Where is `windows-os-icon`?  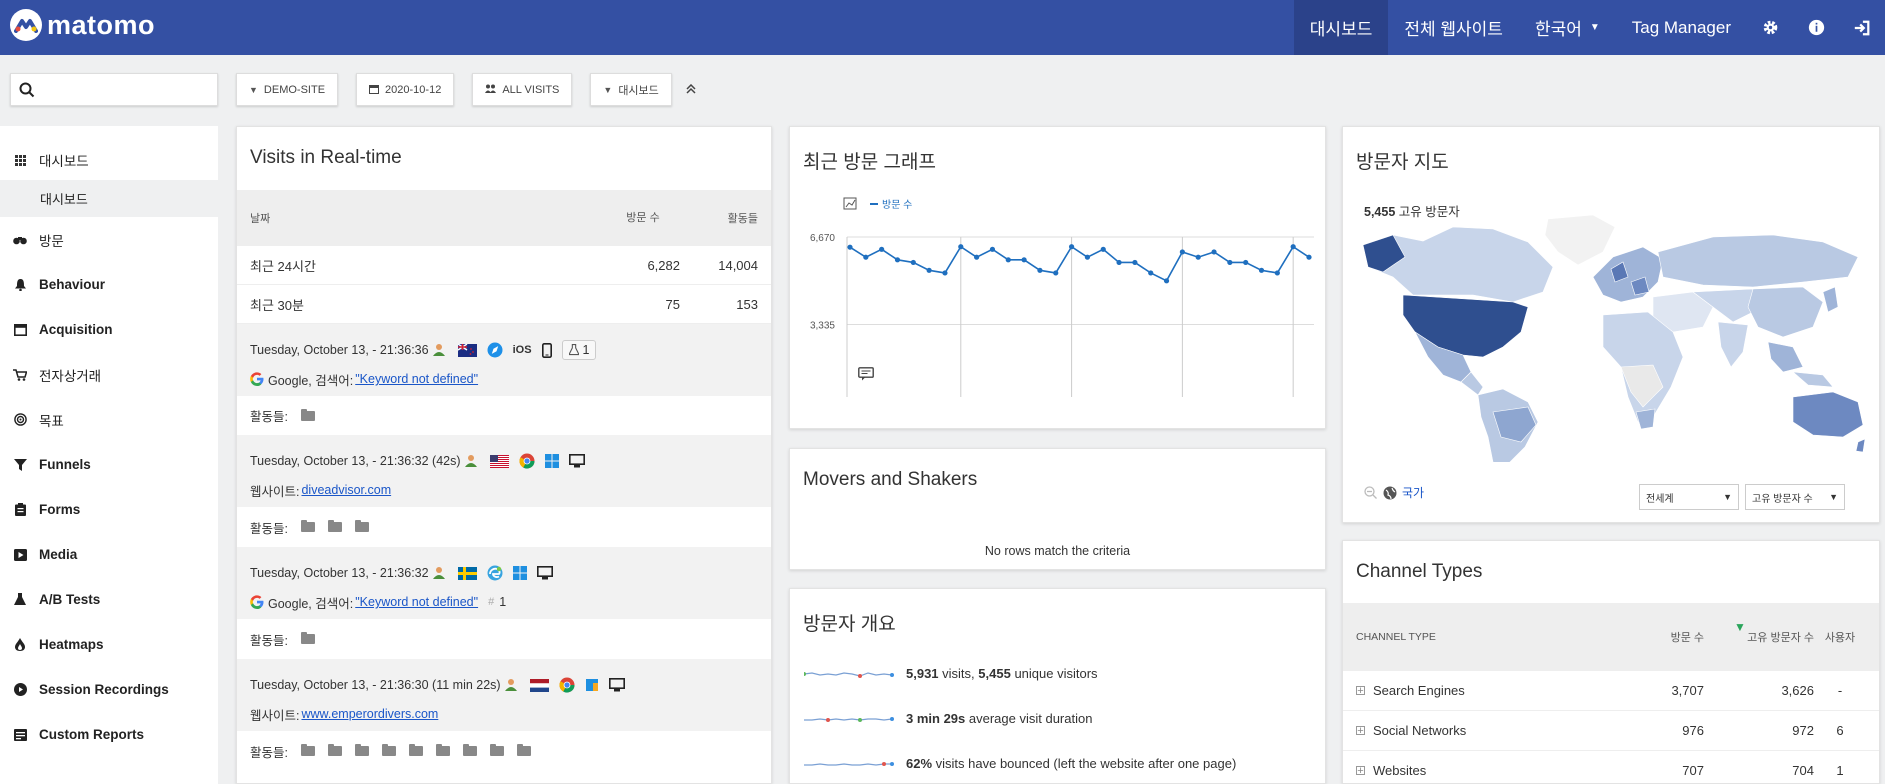
windows-os-icon is located at coordinates (592, 685).